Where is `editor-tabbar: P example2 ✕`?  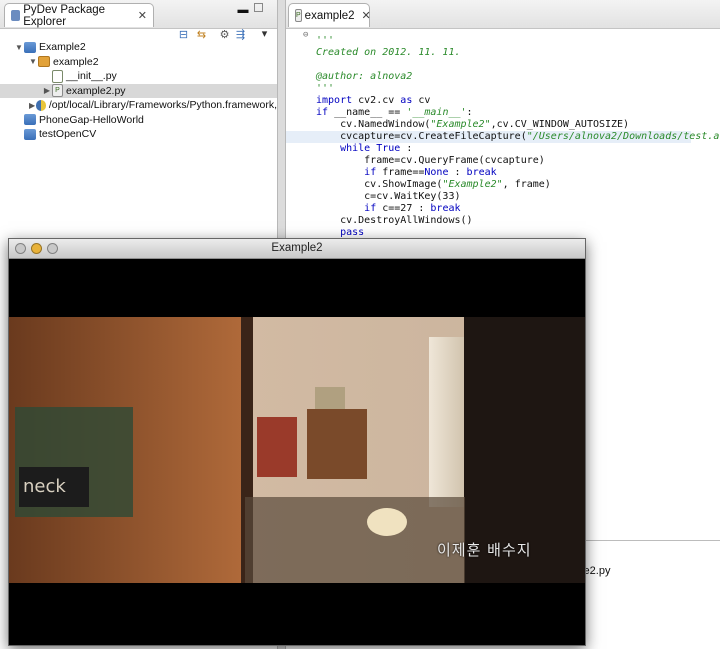 editor-tabbar: P example2 ✕ is located at coordinates (503, 14).